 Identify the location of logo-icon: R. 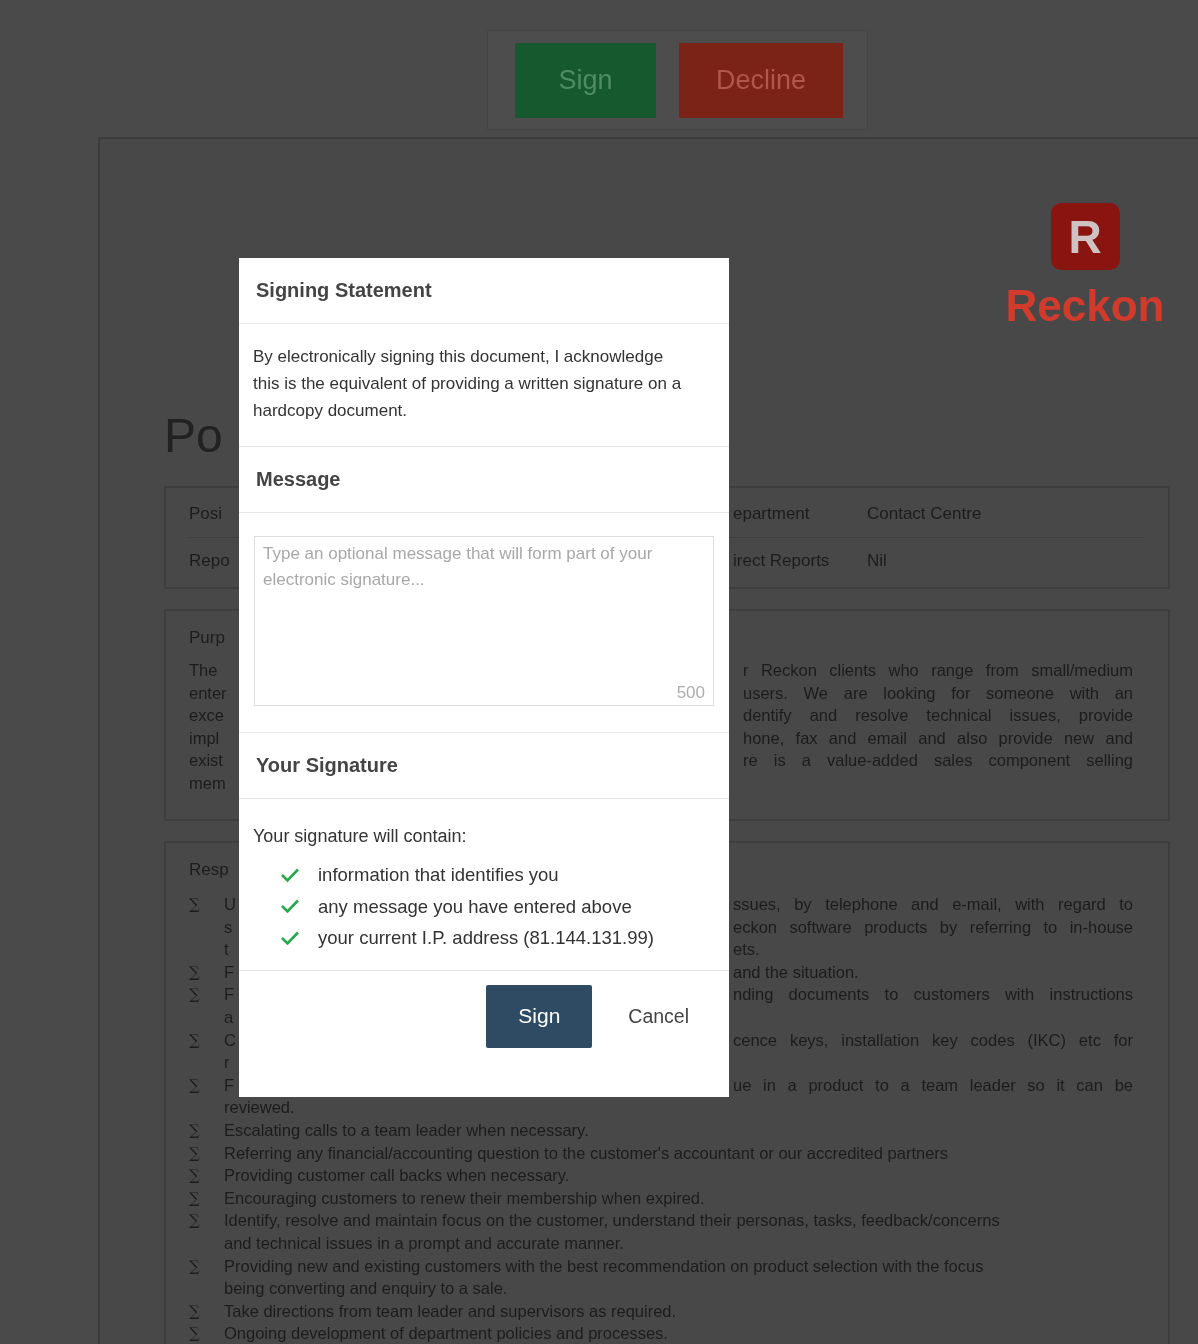
(1085, 236).